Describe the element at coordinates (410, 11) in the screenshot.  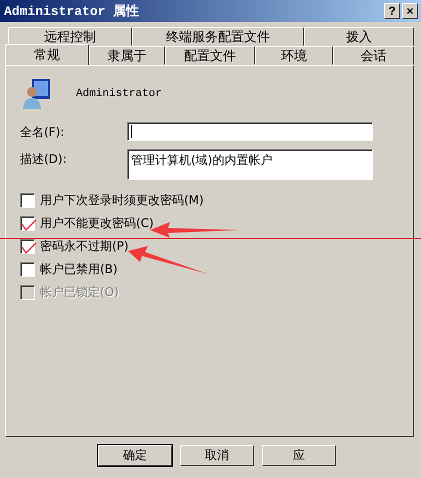
I see `close-button: ×` at that location.